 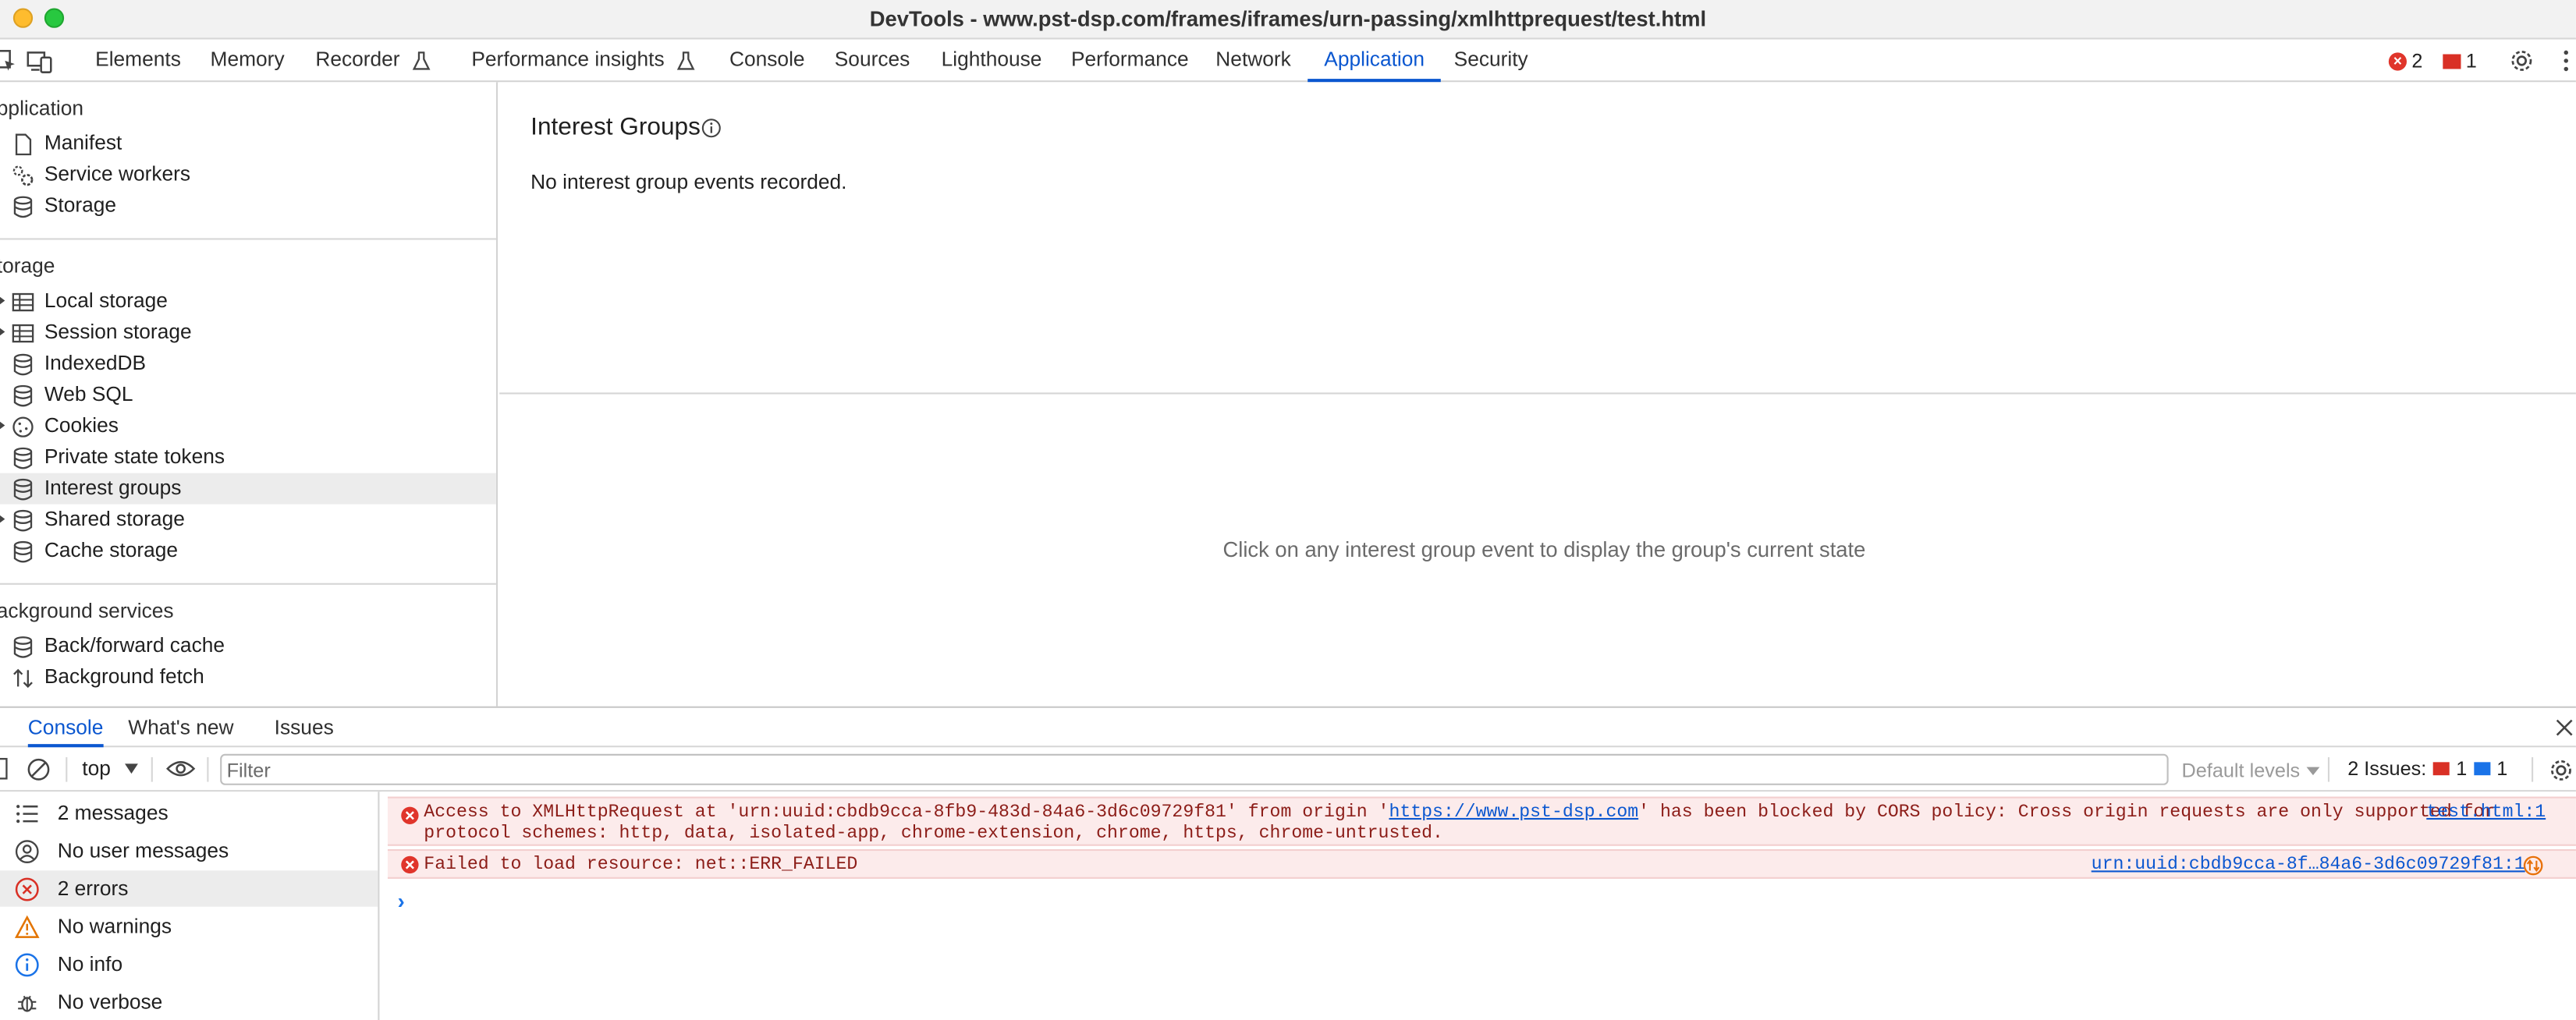 I want to click on sidebar-item-cookies: Cookies, so click(x=248, y=427).